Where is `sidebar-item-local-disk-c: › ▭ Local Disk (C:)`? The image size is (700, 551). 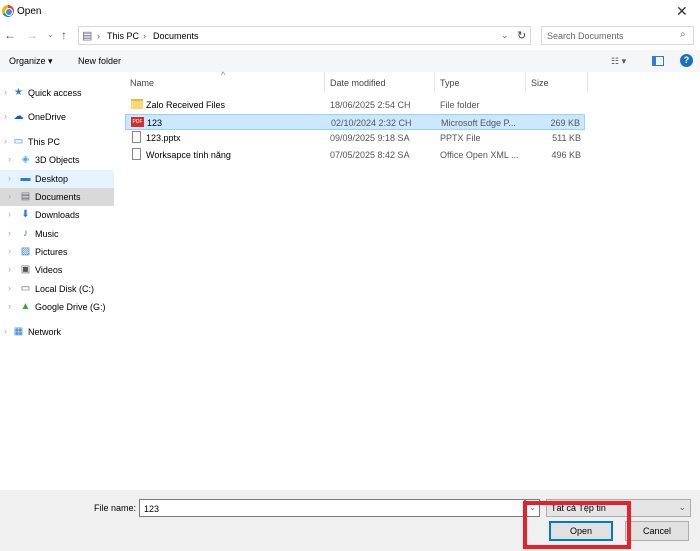 sidebar-item-local-disk-c: › ▭ Local Disk (C:) is located at coordinates (57, 289).